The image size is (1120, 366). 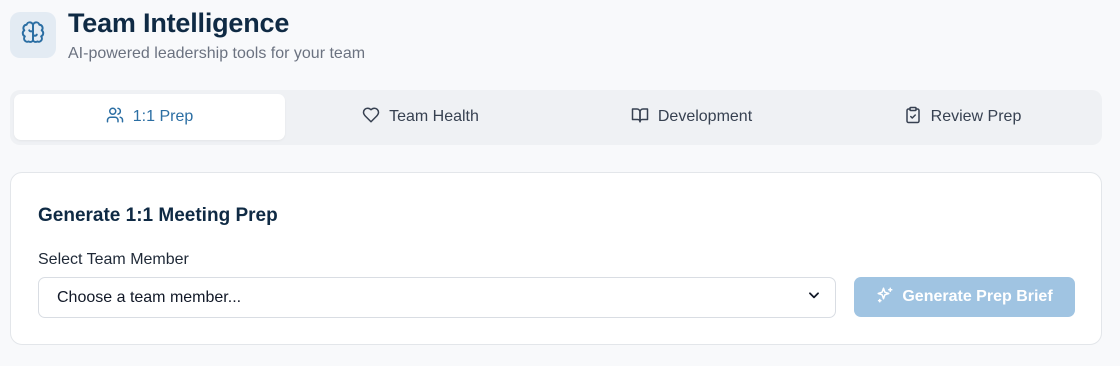 What do you see at coordinates (814, 297) in the screenshot?
I see `chevron-down-icon` at bounding box center [814, 297].